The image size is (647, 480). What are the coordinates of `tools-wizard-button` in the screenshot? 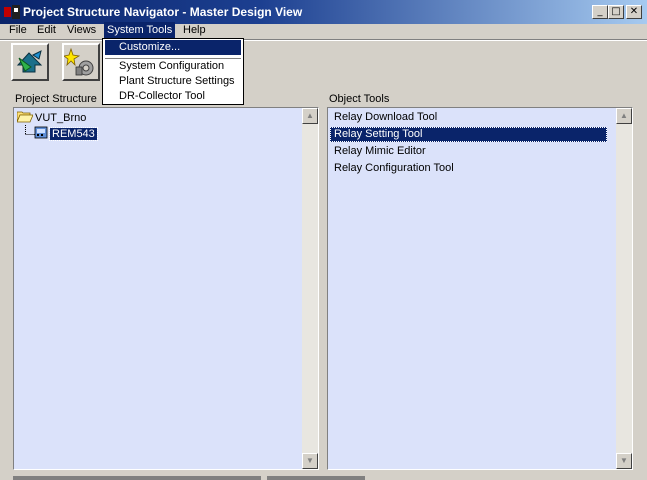 It's located at (81, 62).